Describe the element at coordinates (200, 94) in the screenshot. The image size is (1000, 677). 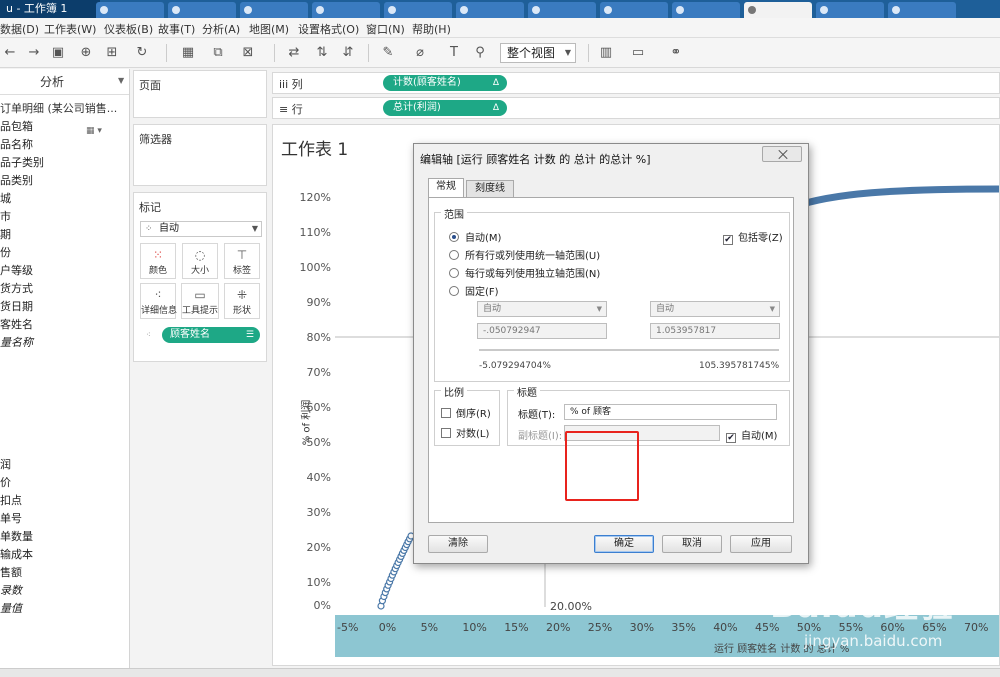
I see `pages-card: 页面` at that location.